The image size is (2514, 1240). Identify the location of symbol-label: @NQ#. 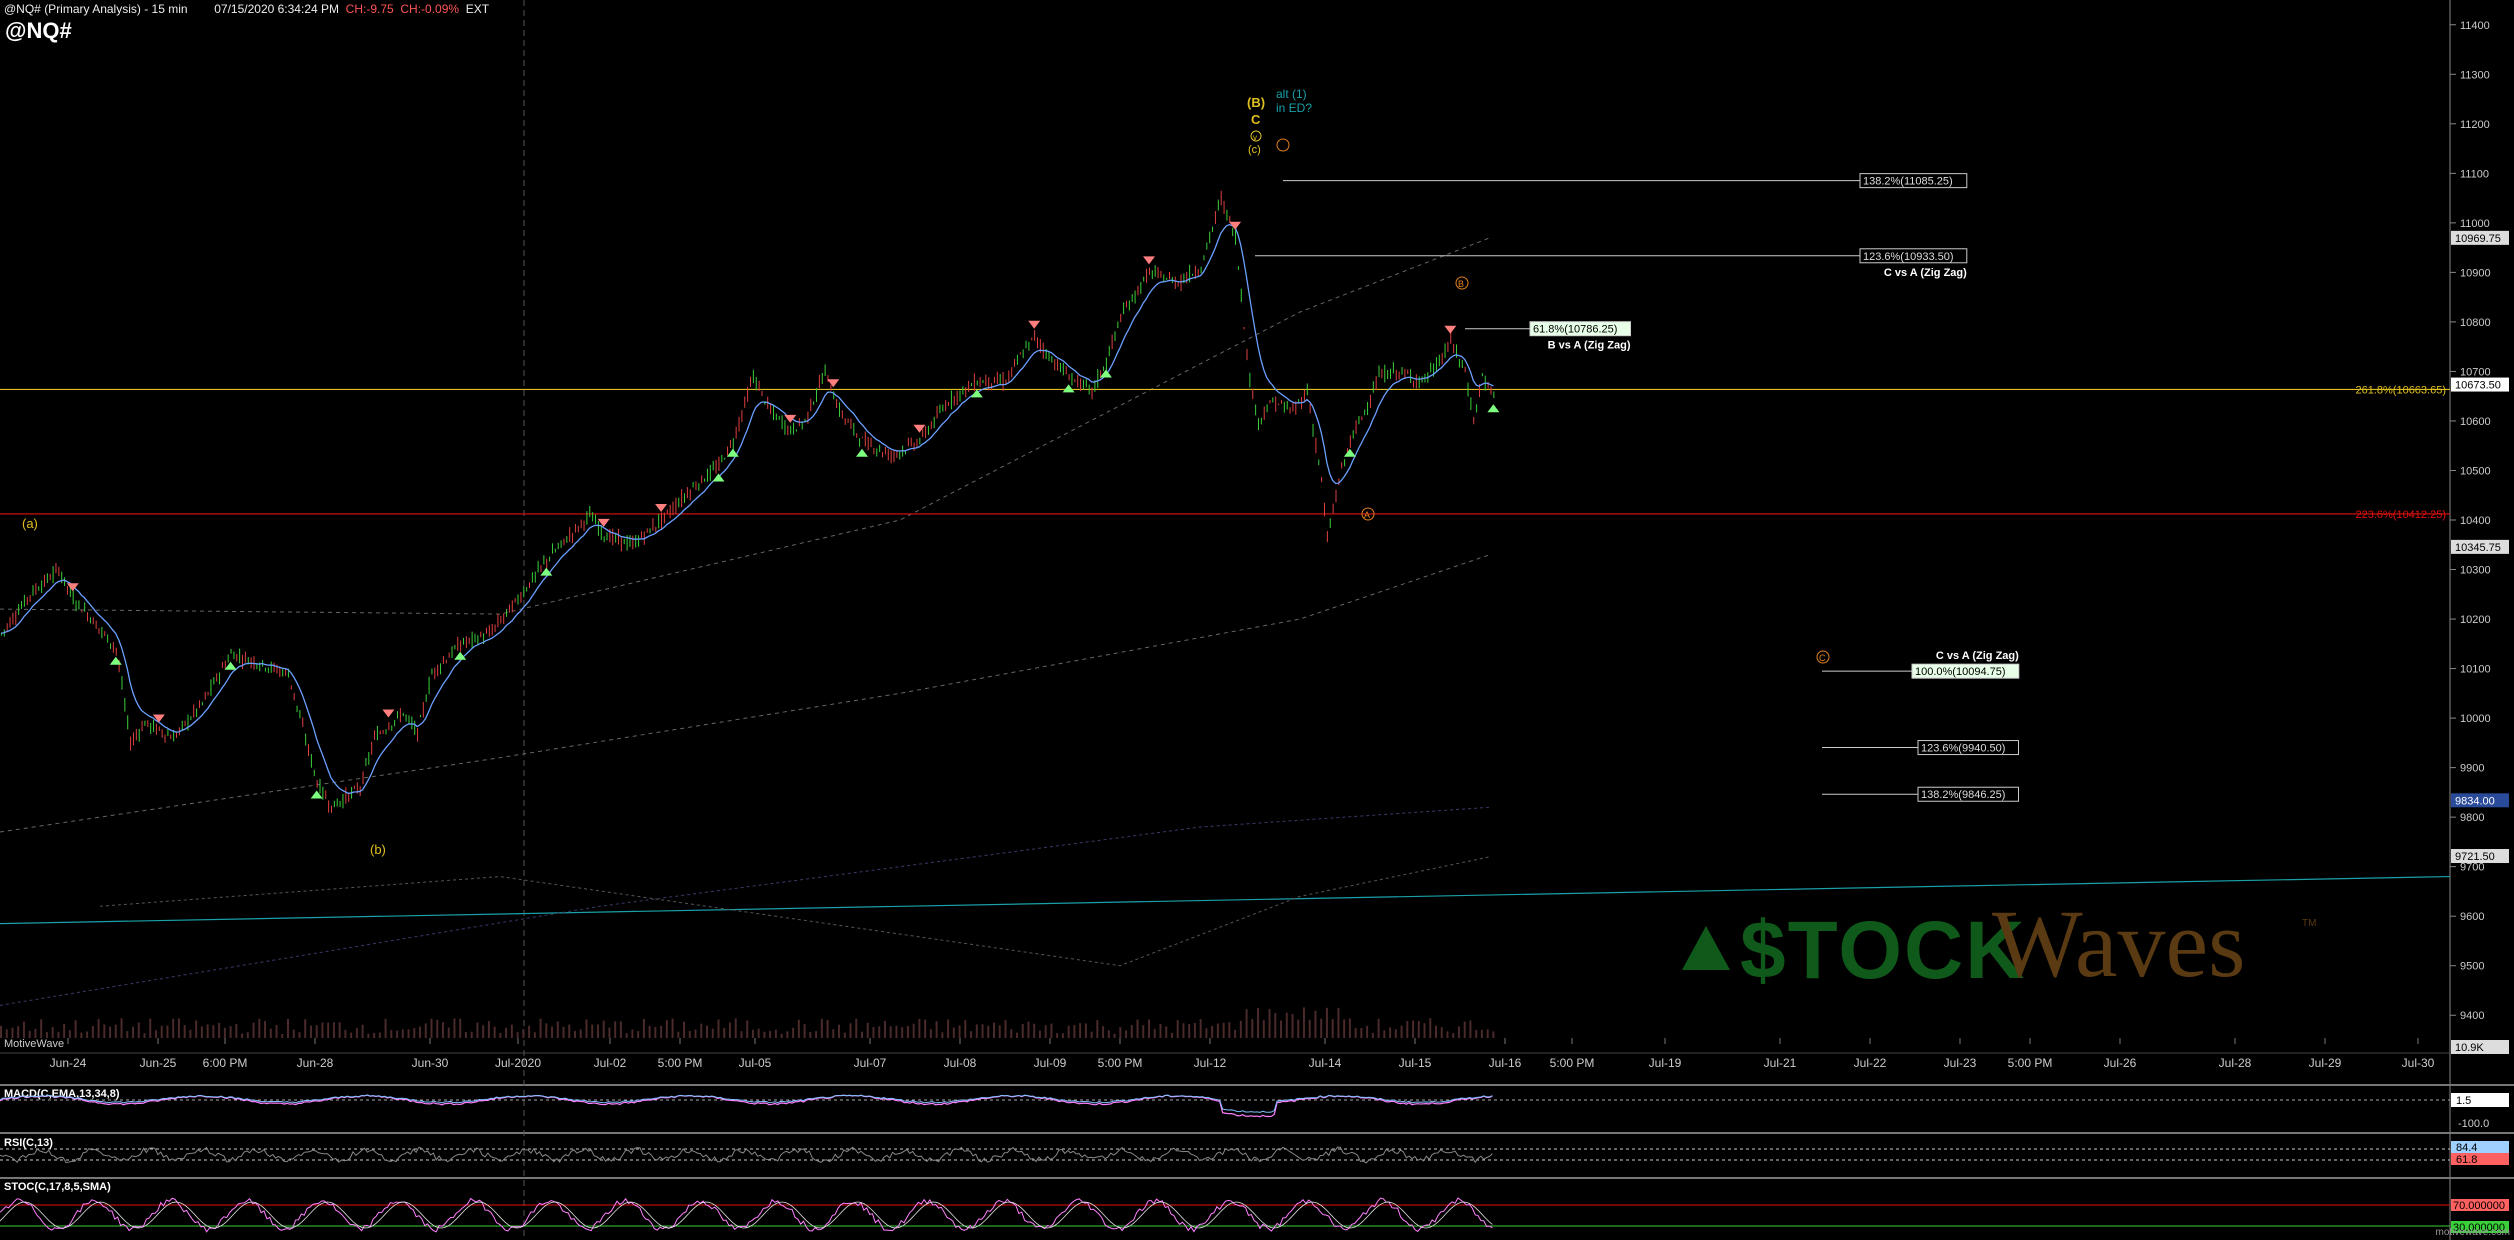
(38, 30).